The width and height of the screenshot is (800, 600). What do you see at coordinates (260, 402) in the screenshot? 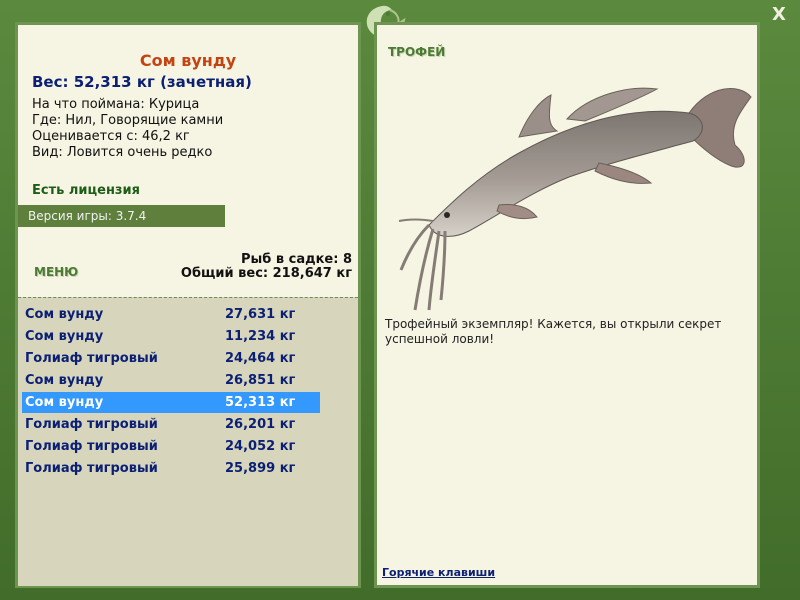
I see `catch-weight: 52,313 кг` at bounding box center [260, 402].